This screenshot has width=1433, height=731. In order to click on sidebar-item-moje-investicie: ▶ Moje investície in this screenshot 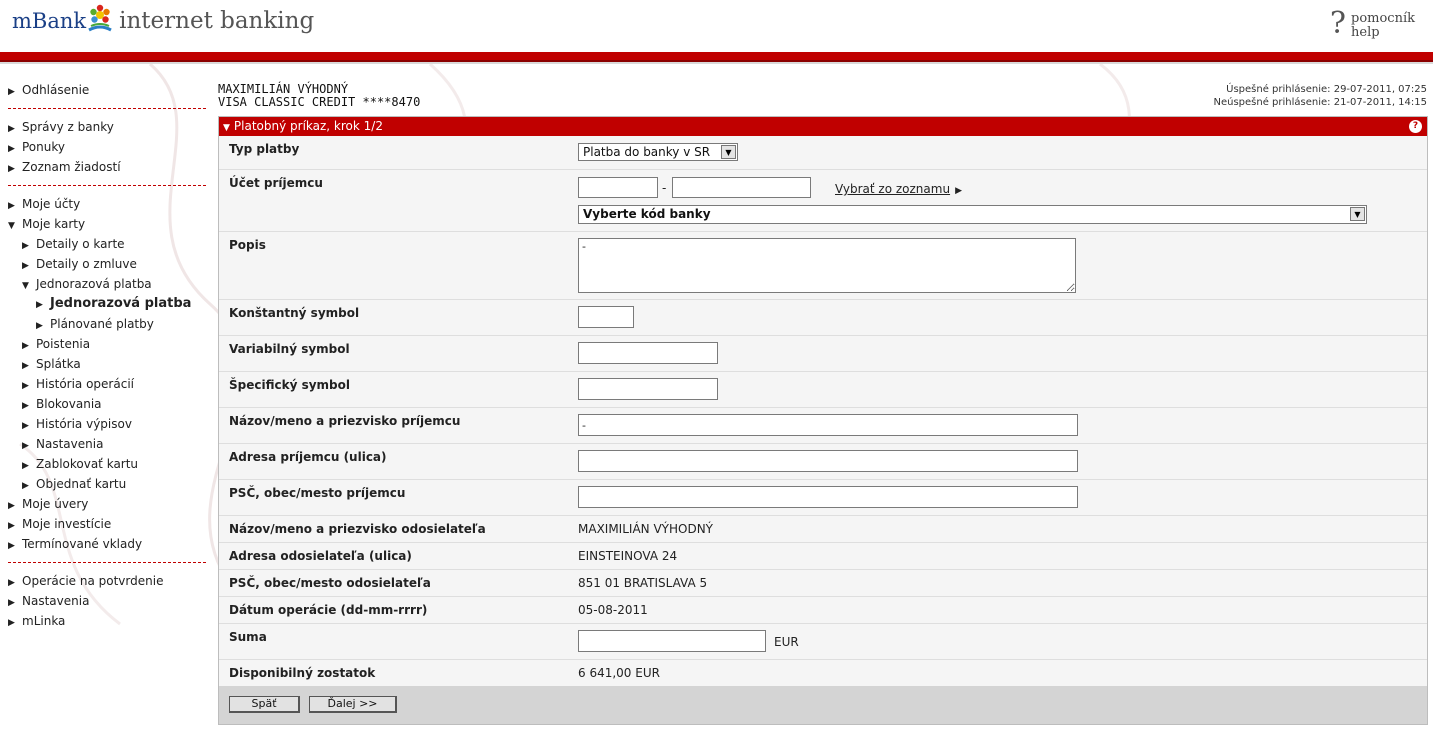, I will do `click(108, 526)`.